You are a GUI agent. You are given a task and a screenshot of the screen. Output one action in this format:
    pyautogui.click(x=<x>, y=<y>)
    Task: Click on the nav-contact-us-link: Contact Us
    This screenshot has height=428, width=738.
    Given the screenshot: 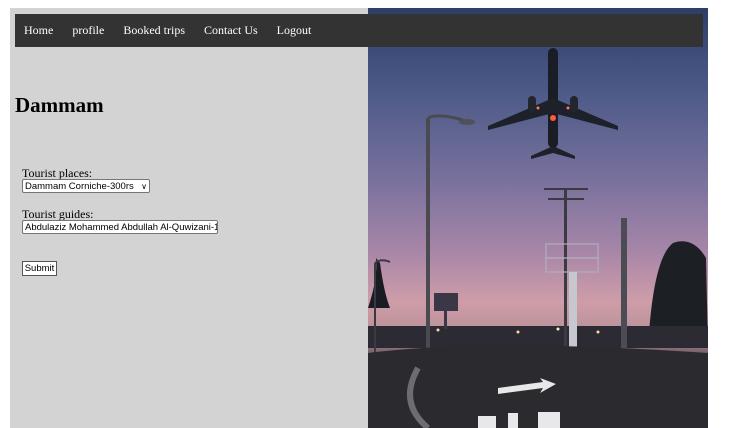 What is the action you would take?
    pyautogui.click(x=231, y=30)
    